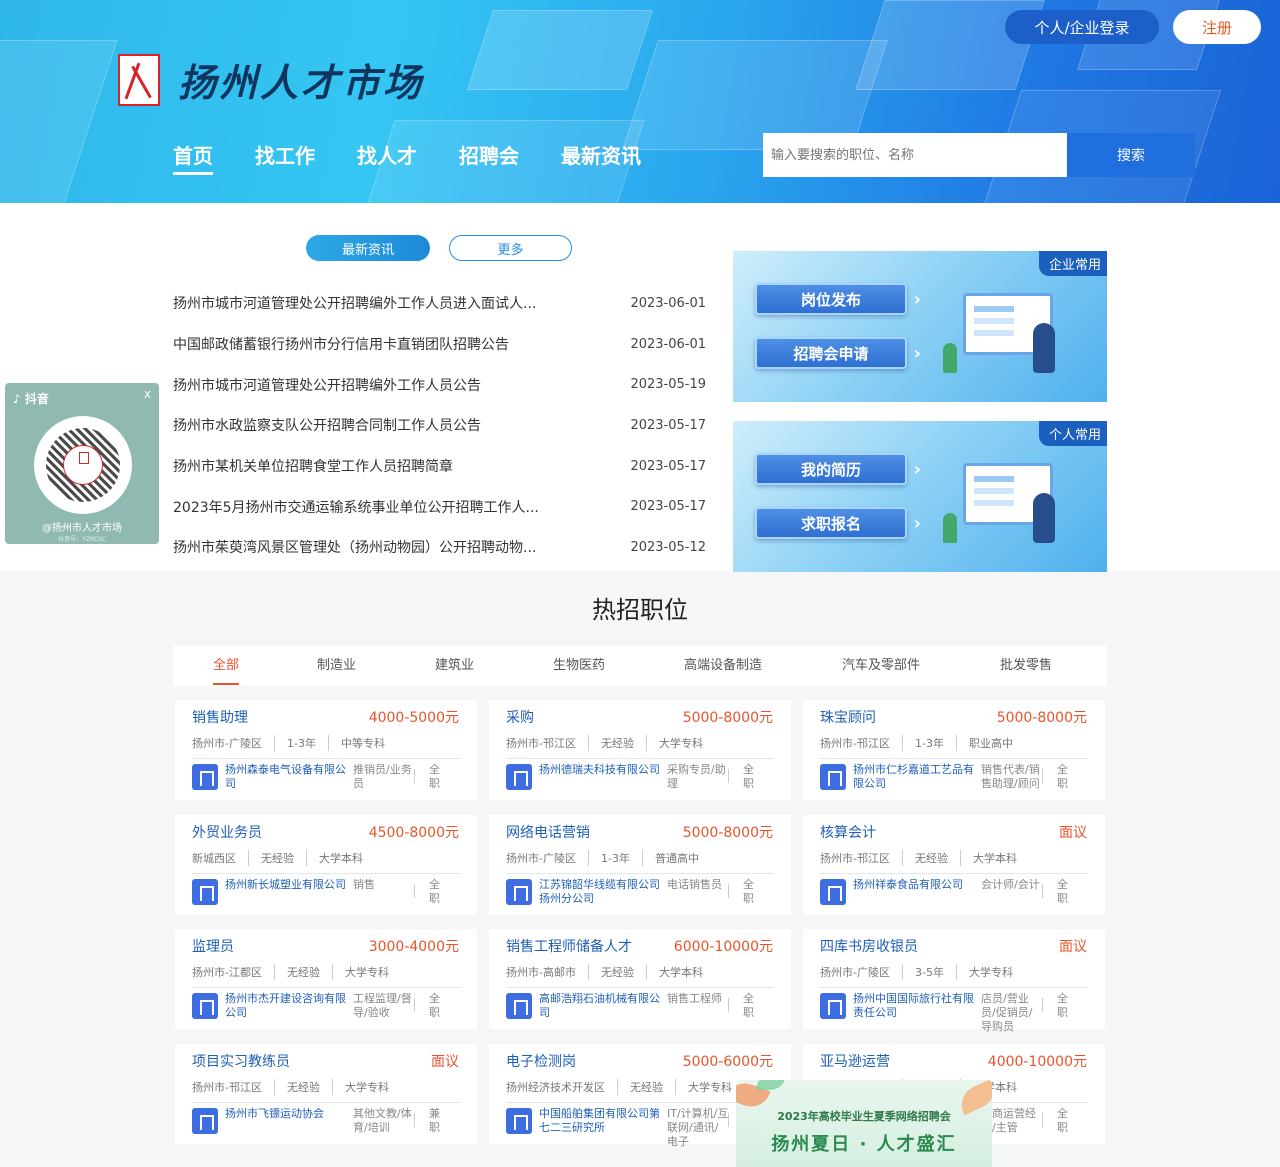 The width and height of the screenshot is (1280, 1167). What do you see at coordinates (387, 156) in the screenshot?
I see `nav-item-find-talent: 找人才` at bounding box center [387, 156].